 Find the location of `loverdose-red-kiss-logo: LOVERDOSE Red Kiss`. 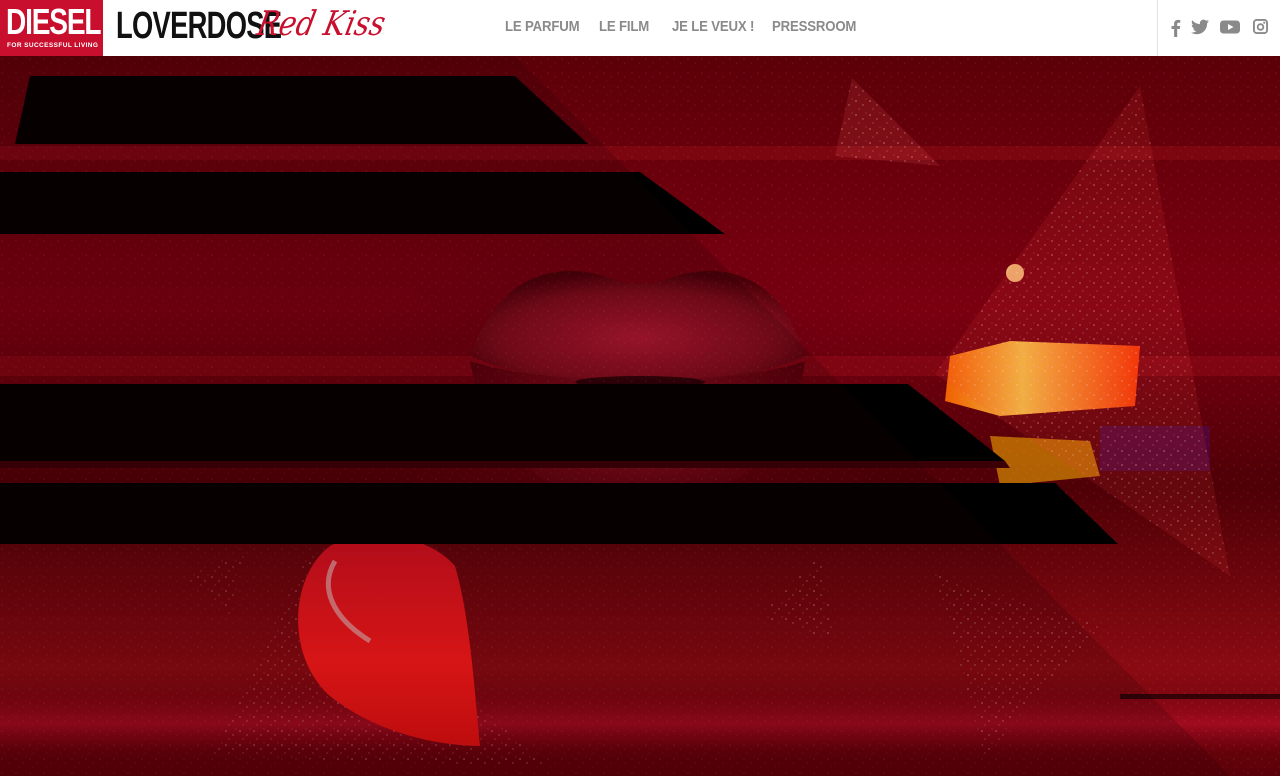

loverdose-red-kiss-logo: LOVERDOSE Red Kiss is located at coordinates (261, 28).